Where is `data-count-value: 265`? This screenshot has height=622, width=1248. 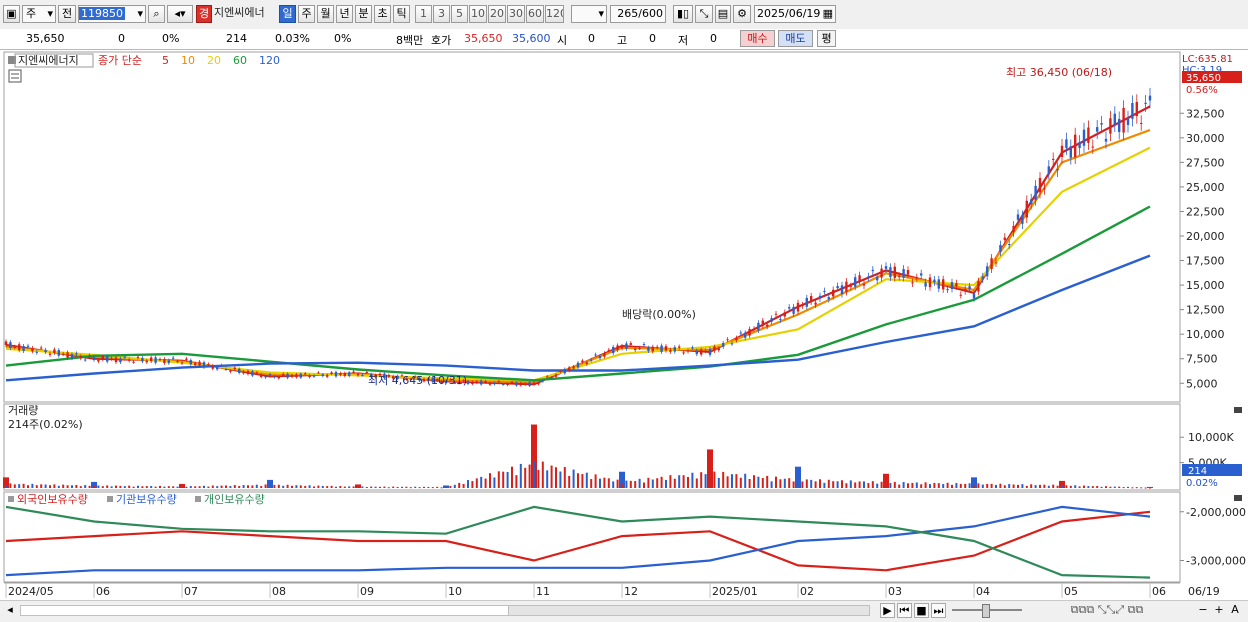
data-count-value: 265 is located at coordinates (628, 13).